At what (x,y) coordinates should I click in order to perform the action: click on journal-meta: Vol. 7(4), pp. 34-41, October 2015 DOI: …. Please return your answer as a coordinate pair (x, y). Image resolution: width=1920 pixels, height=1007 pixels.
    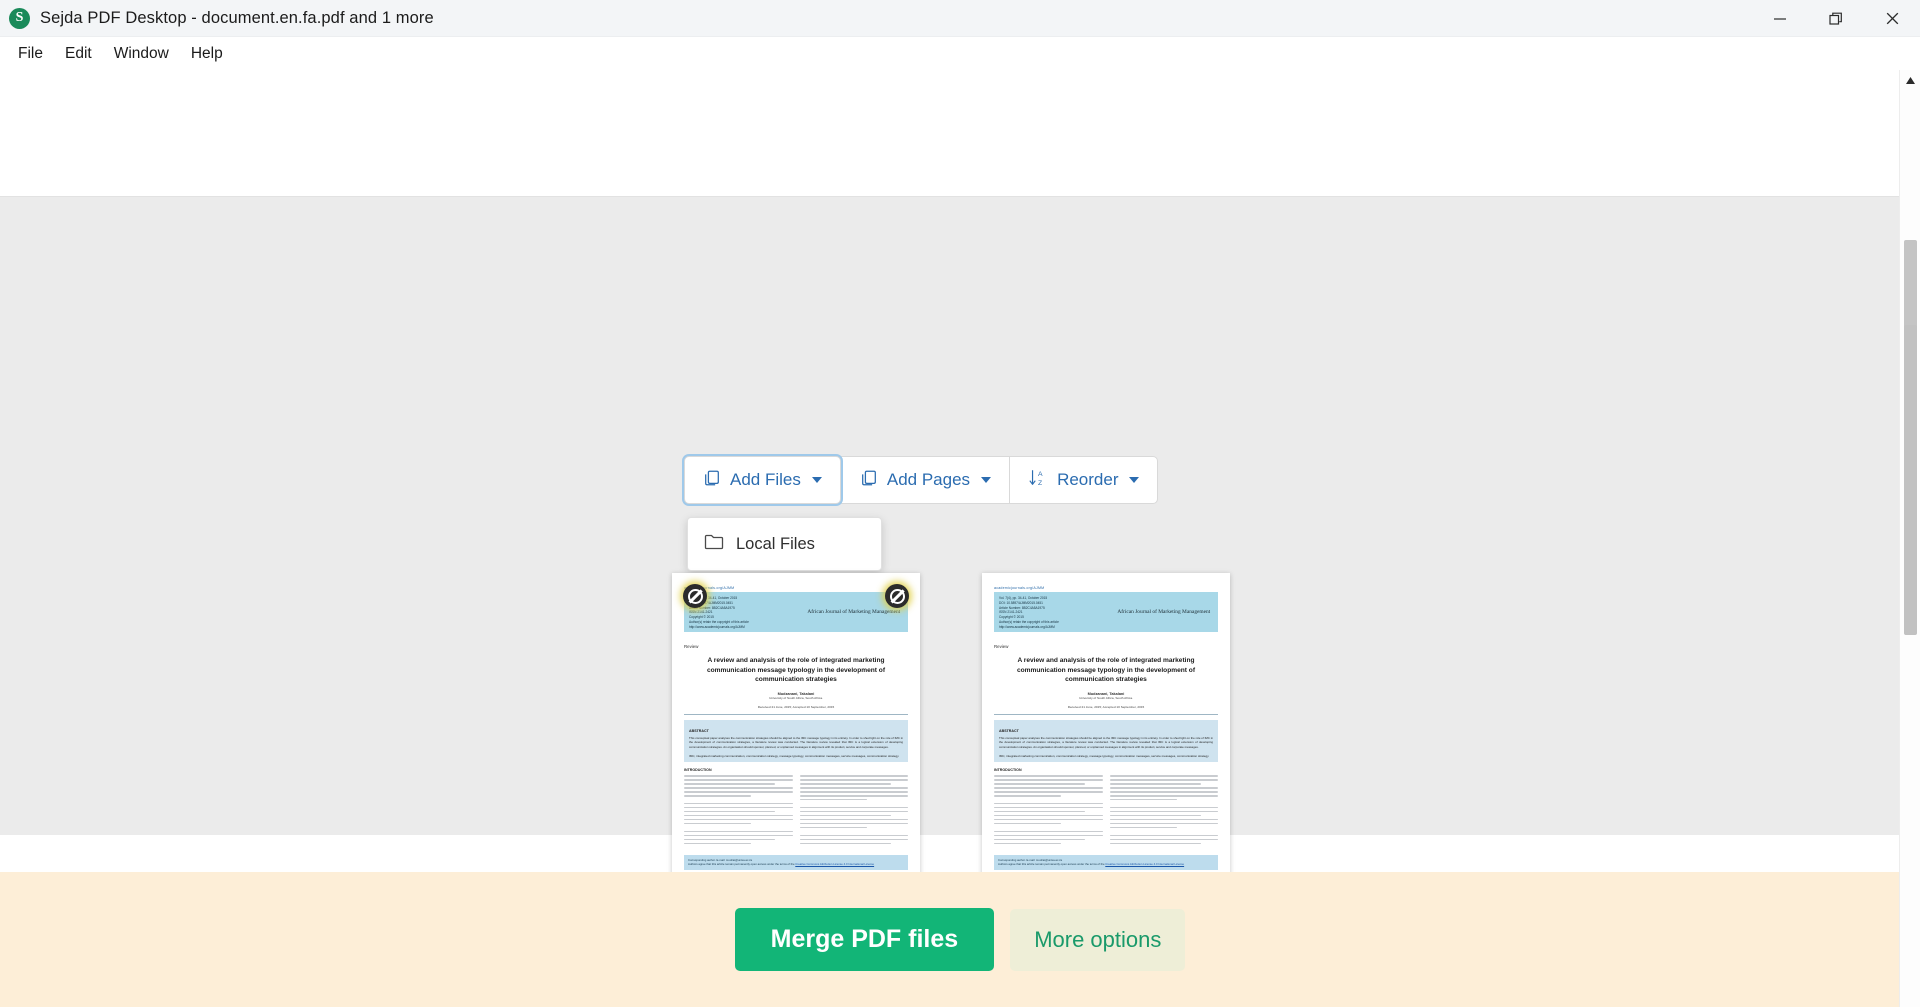
    Looking at the image, I should click on (1029, 612).